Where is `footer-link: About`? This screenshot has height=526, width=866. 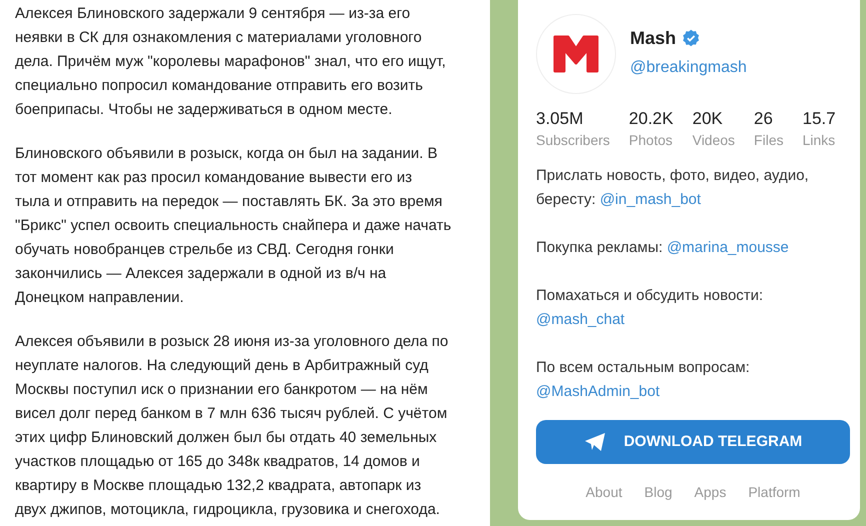
footer-link: About is located at coordinates (604, 492).